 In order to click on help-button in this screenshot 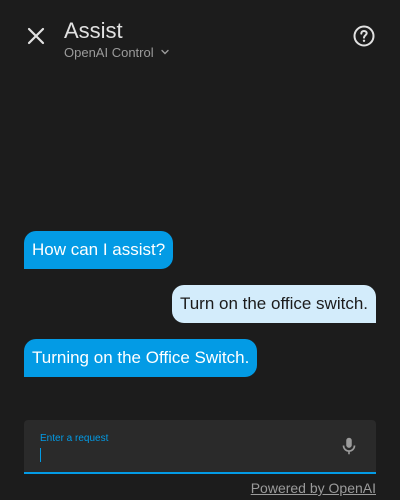, I will do `click(364, 36)`.